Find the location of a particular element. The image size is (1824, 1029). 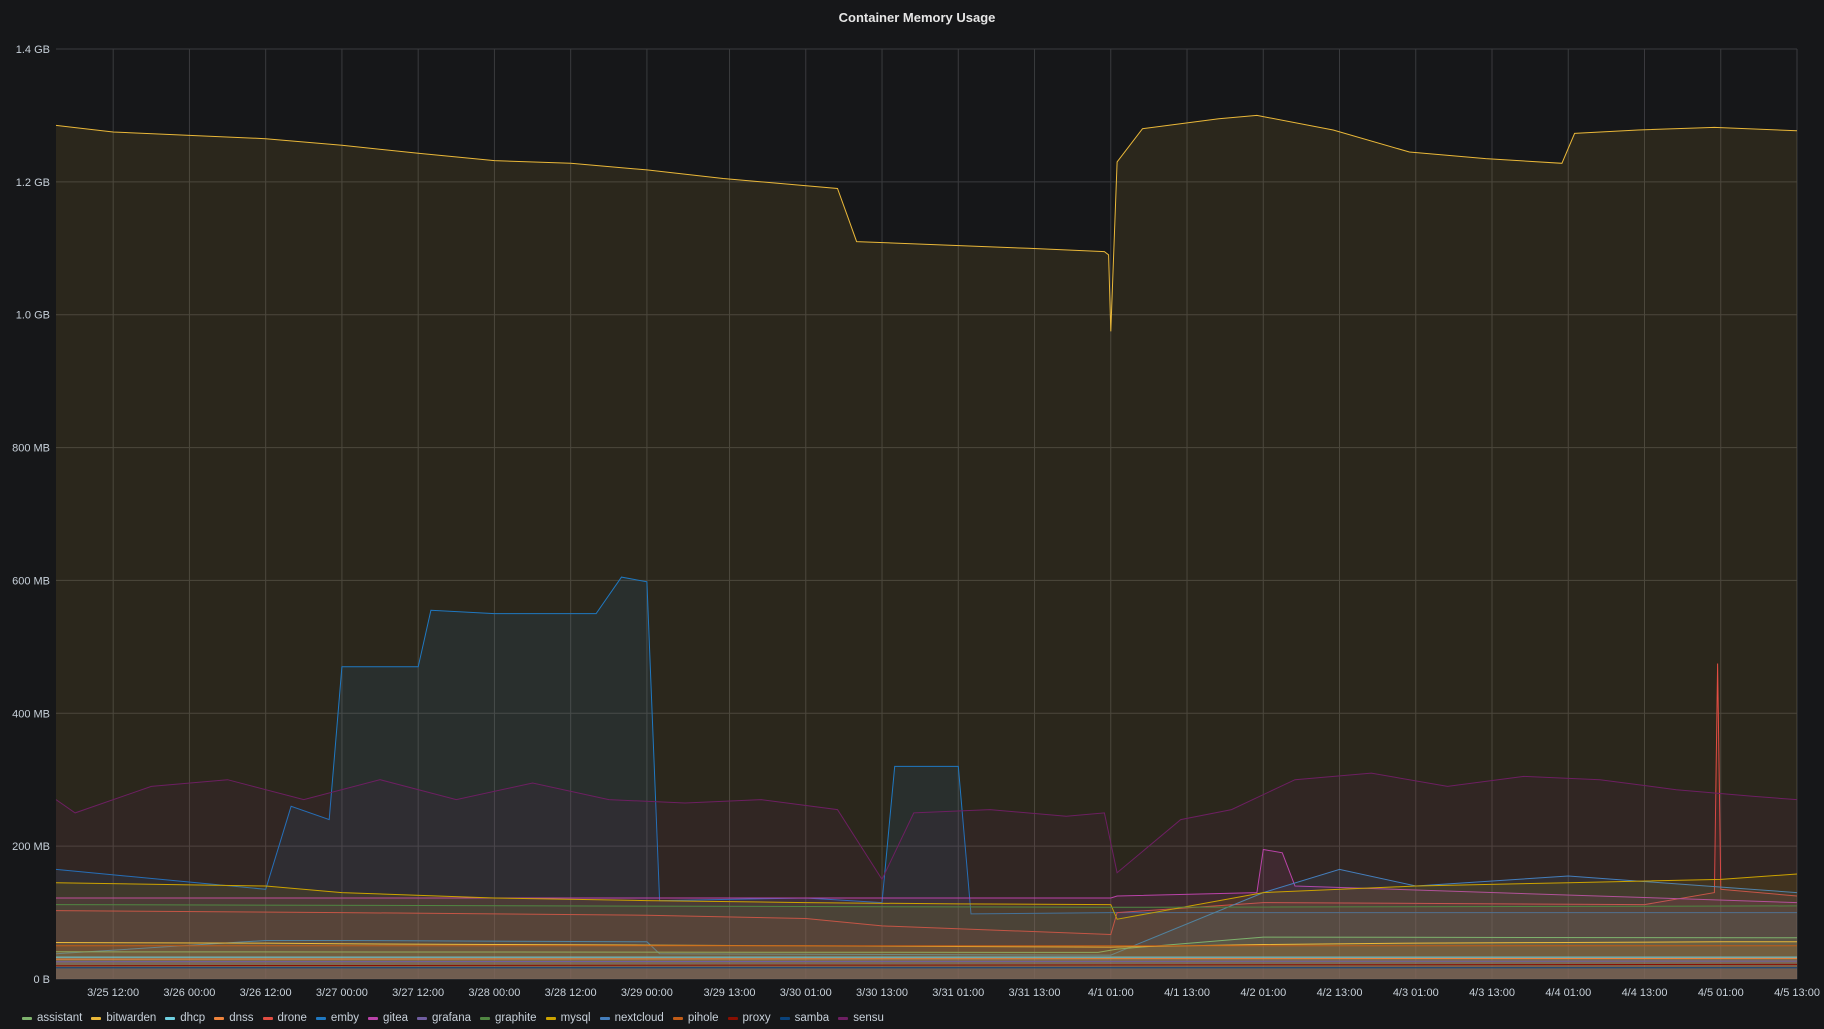

x-tick-label: 4/2 01:00 is located at coordinates (1263, 993).